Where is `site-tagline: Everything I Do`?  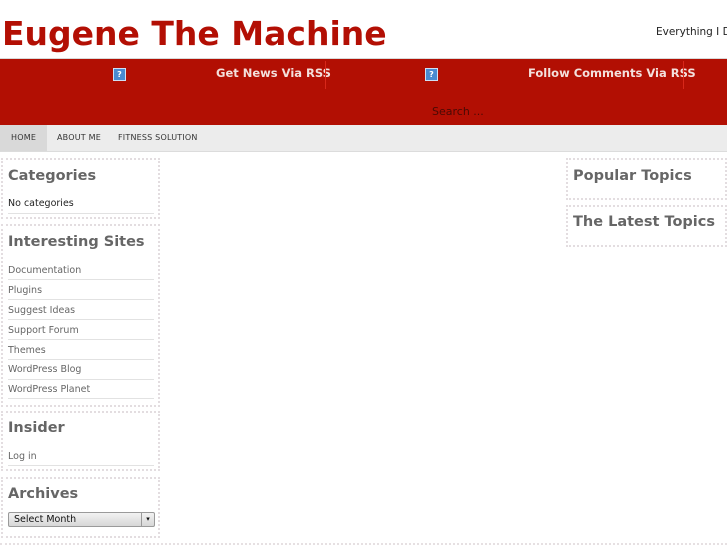
site-tagline: Everything I Do is located at coordinates (691, 32).